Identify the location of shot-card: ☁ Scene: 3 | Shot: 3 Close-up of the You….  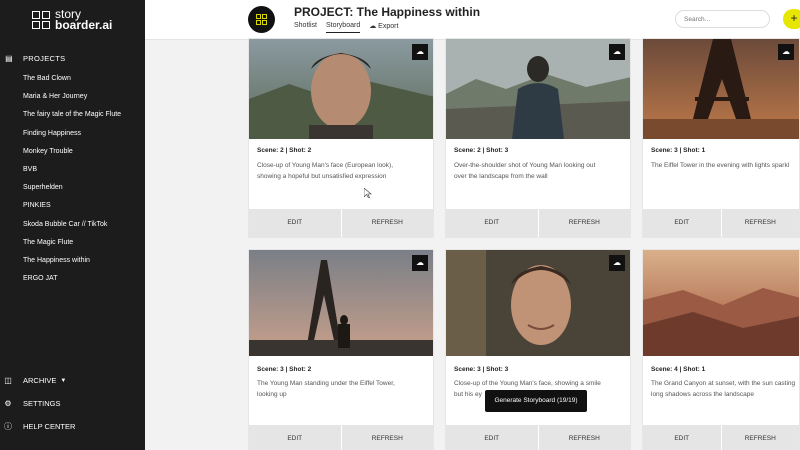
(538, 349).